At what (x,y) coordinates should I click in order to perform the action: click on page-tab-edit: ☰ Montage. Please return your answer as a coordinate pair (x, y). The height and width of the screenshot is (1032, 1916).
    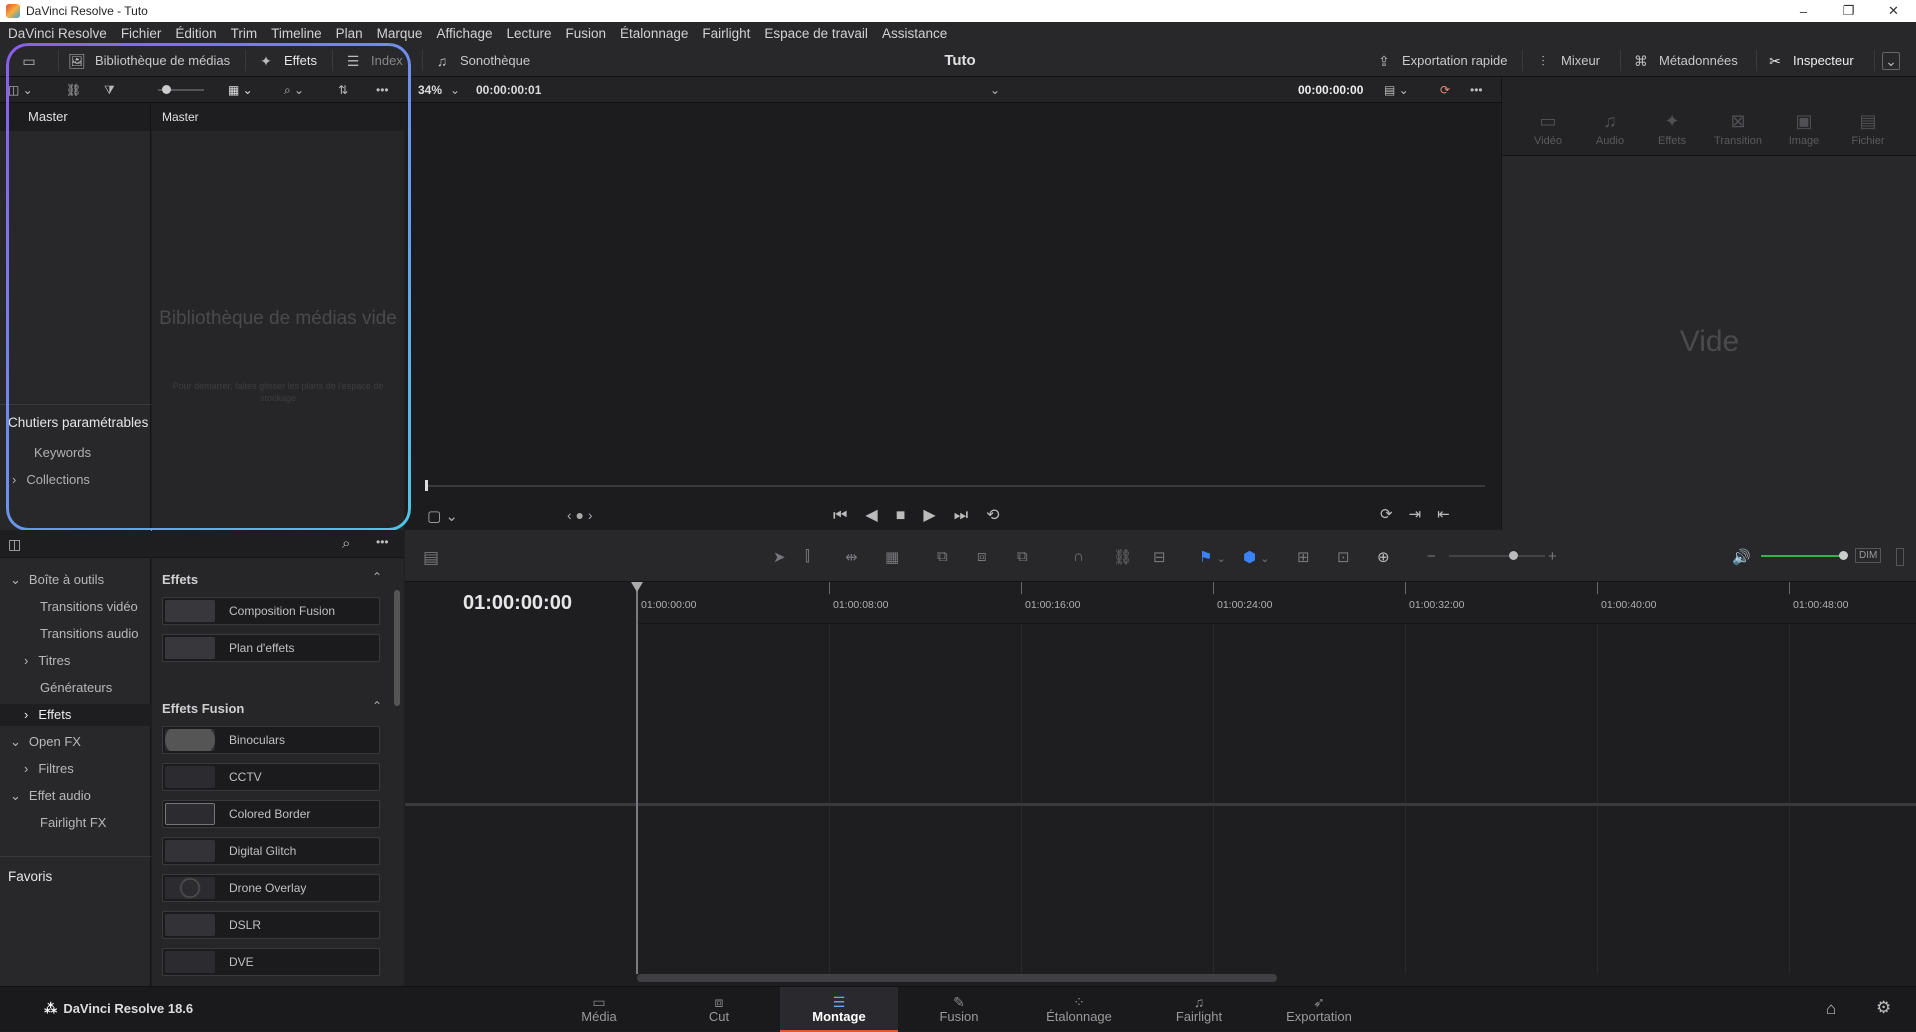
    Looking at the image, I should click on (839, 1009).